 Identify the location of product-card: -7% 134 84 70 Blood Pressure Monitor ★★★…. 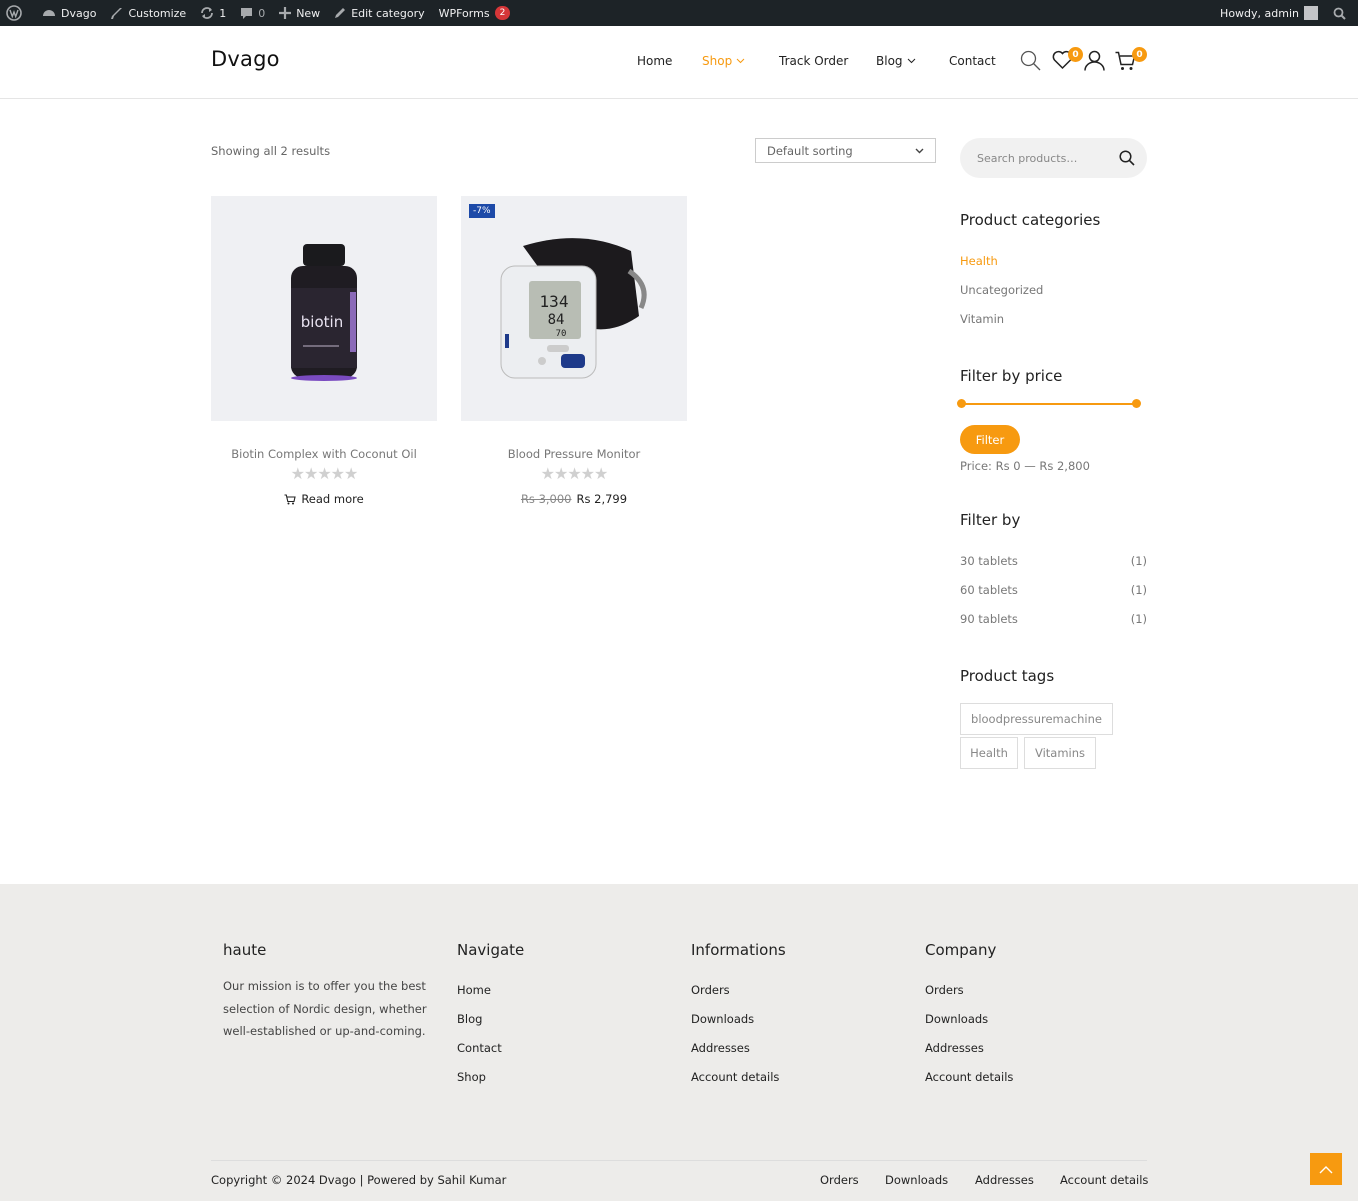
(574, 351).